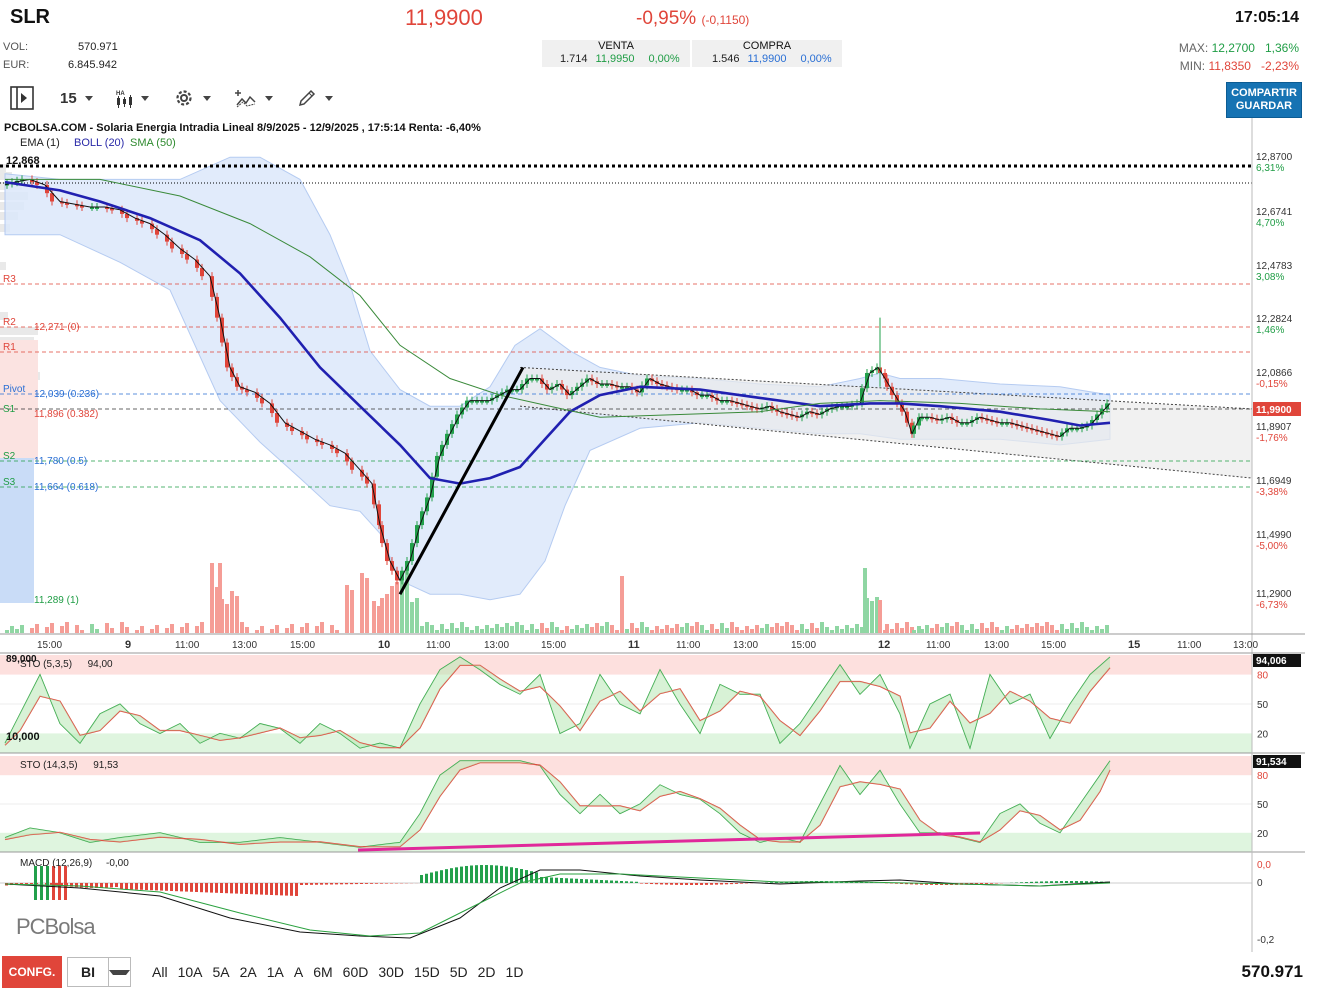 The width and height of the screenshot is (1317, 993). I want to click on volume-total: 570.971, so click(1272, 971).